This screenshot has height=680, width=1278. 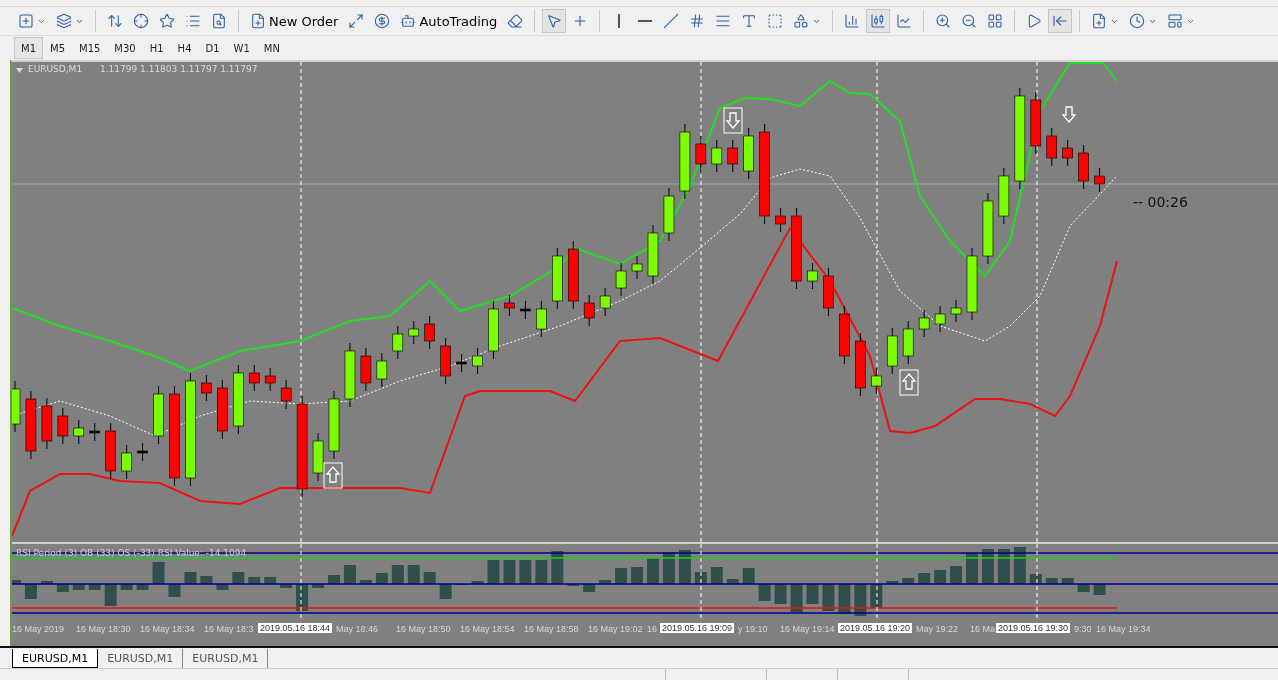 I want to click on time-marker-label: 2019.05.16 19:20, so click(x=875, y=628).